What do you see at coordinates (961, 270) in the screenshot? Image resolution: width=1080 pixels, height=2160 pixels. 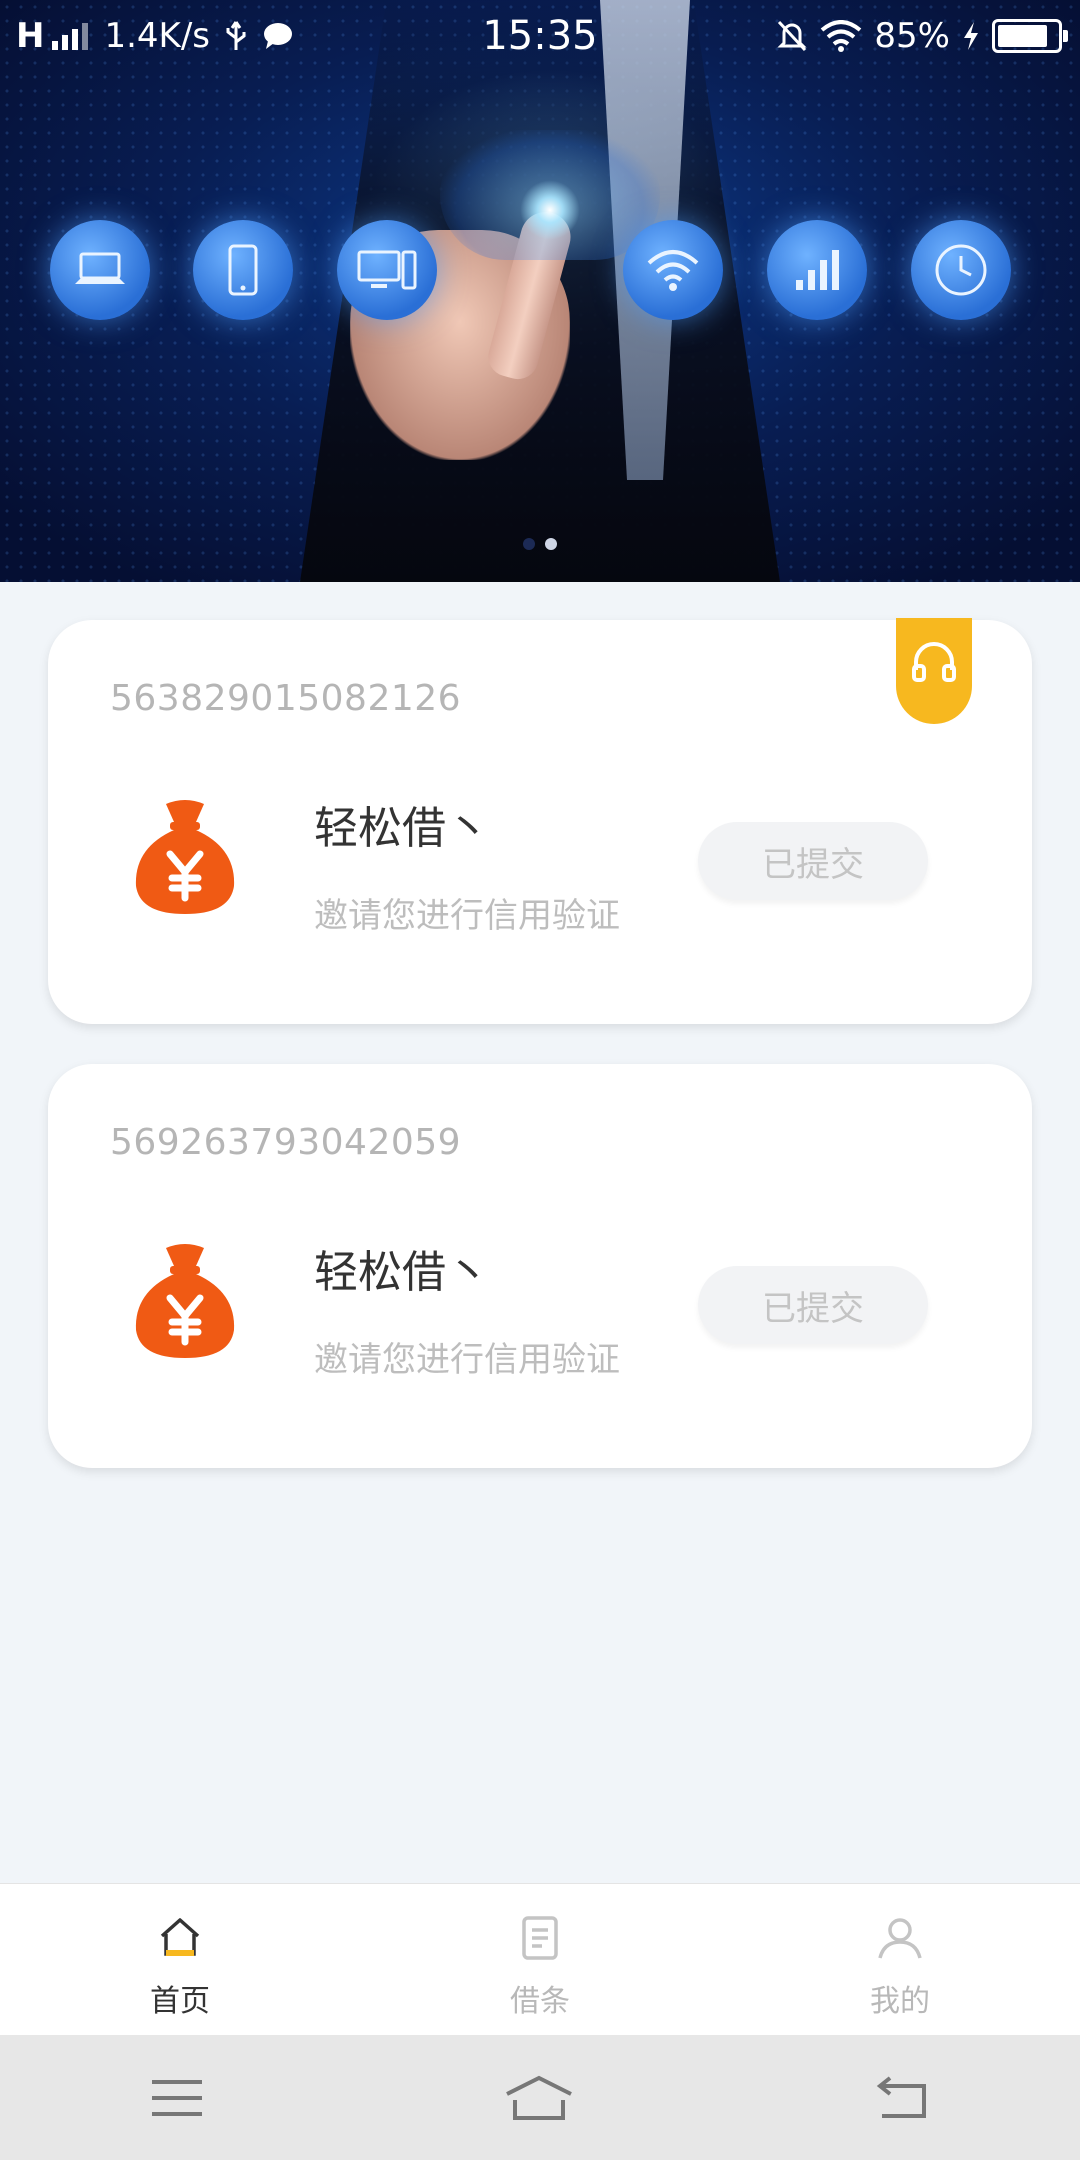 I see `clock-icon` at bounding box center [961, 270].